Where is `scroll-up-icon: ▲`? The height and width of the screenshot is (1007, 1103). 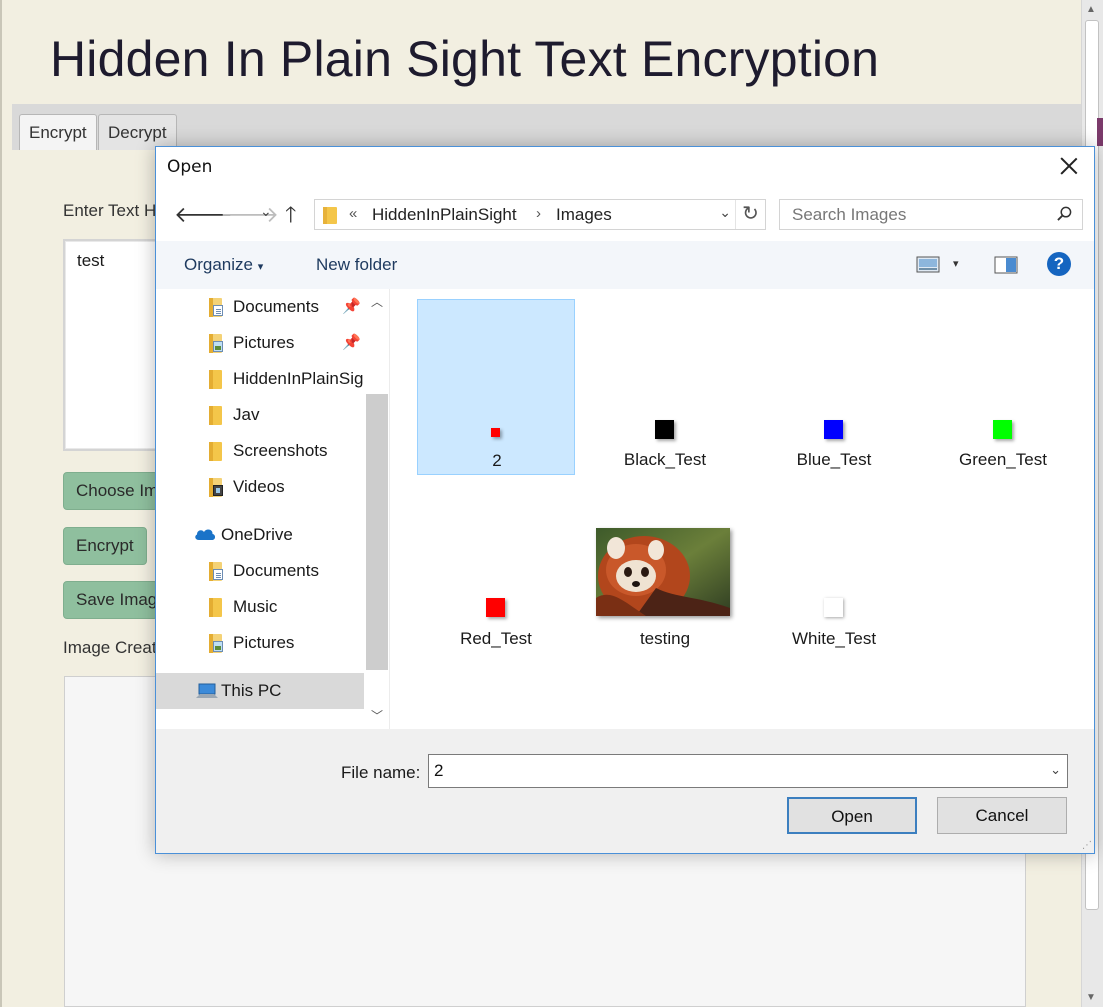 scroll-up-icon: ▲ is located at coordinates (1091, 9).